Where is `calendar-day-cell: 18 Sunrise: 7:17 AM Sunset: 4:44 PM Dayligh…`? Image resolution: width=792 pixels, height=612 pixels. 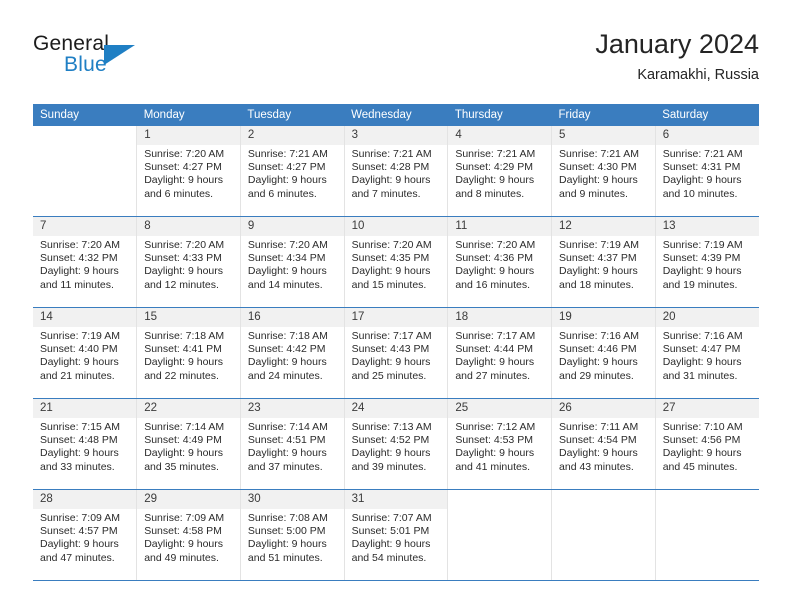 calendar-day-cell: 18 Sunrise: 7:17 AM Sunset: 4:44 PM Dayligh… is located at coordinates (500, 353).